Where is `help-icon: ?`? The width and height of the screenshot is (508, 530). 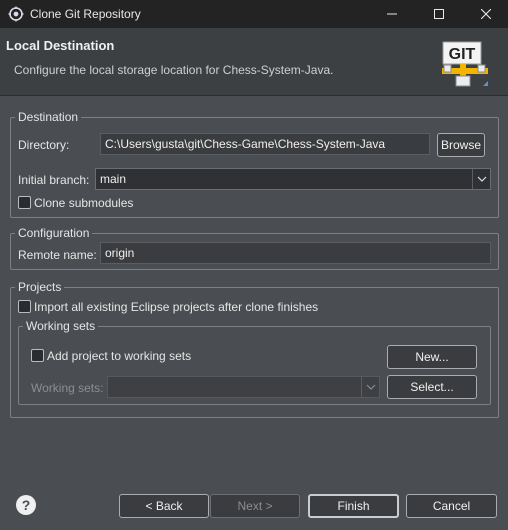 help-icon: ? is located at coordinates (26, 505).